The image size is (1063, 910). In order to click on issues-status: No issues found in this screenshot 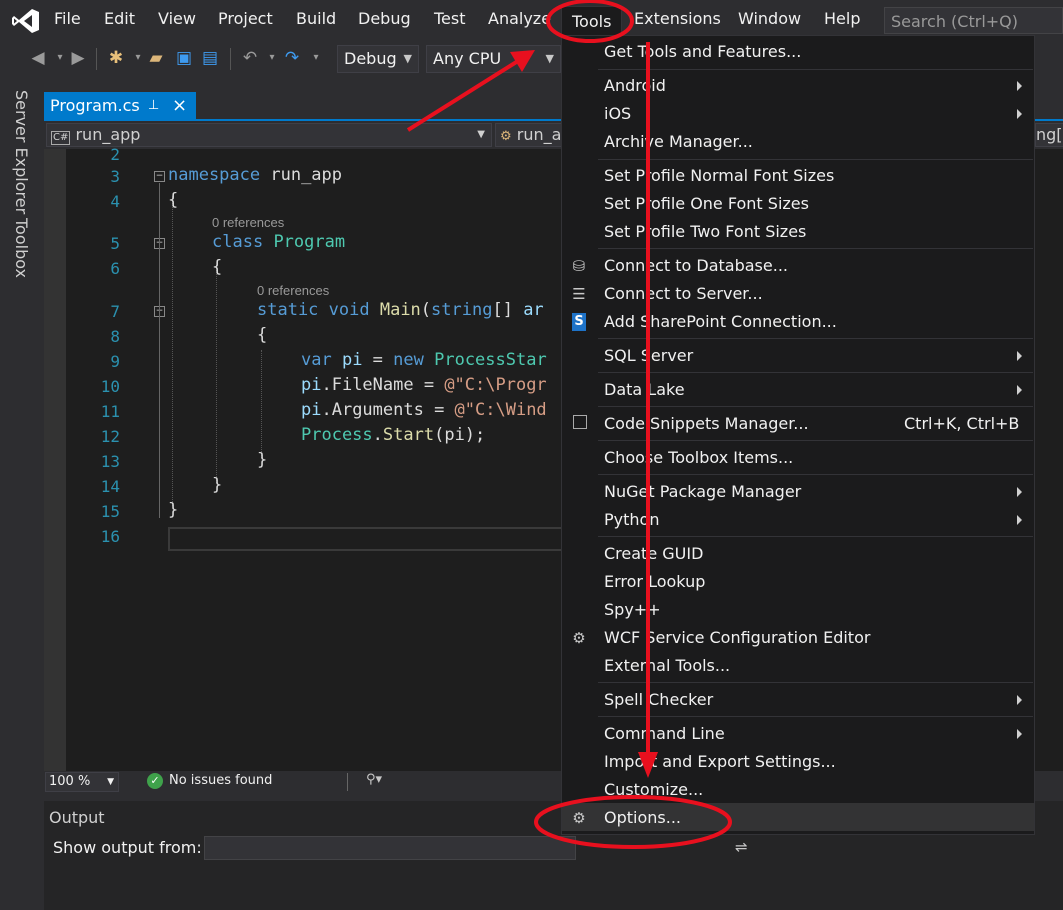, I will do `click(220, 780)`.